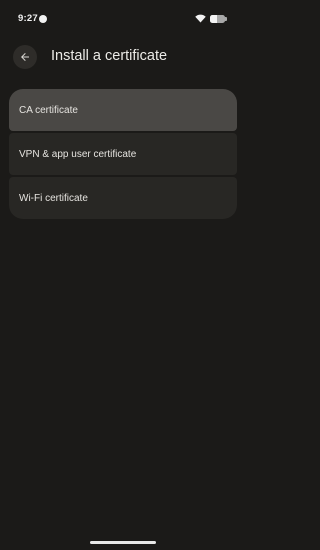  Describe the element at coordinates (48, 110) in the screenshot. I see `option-label: CA certificate` at that location.